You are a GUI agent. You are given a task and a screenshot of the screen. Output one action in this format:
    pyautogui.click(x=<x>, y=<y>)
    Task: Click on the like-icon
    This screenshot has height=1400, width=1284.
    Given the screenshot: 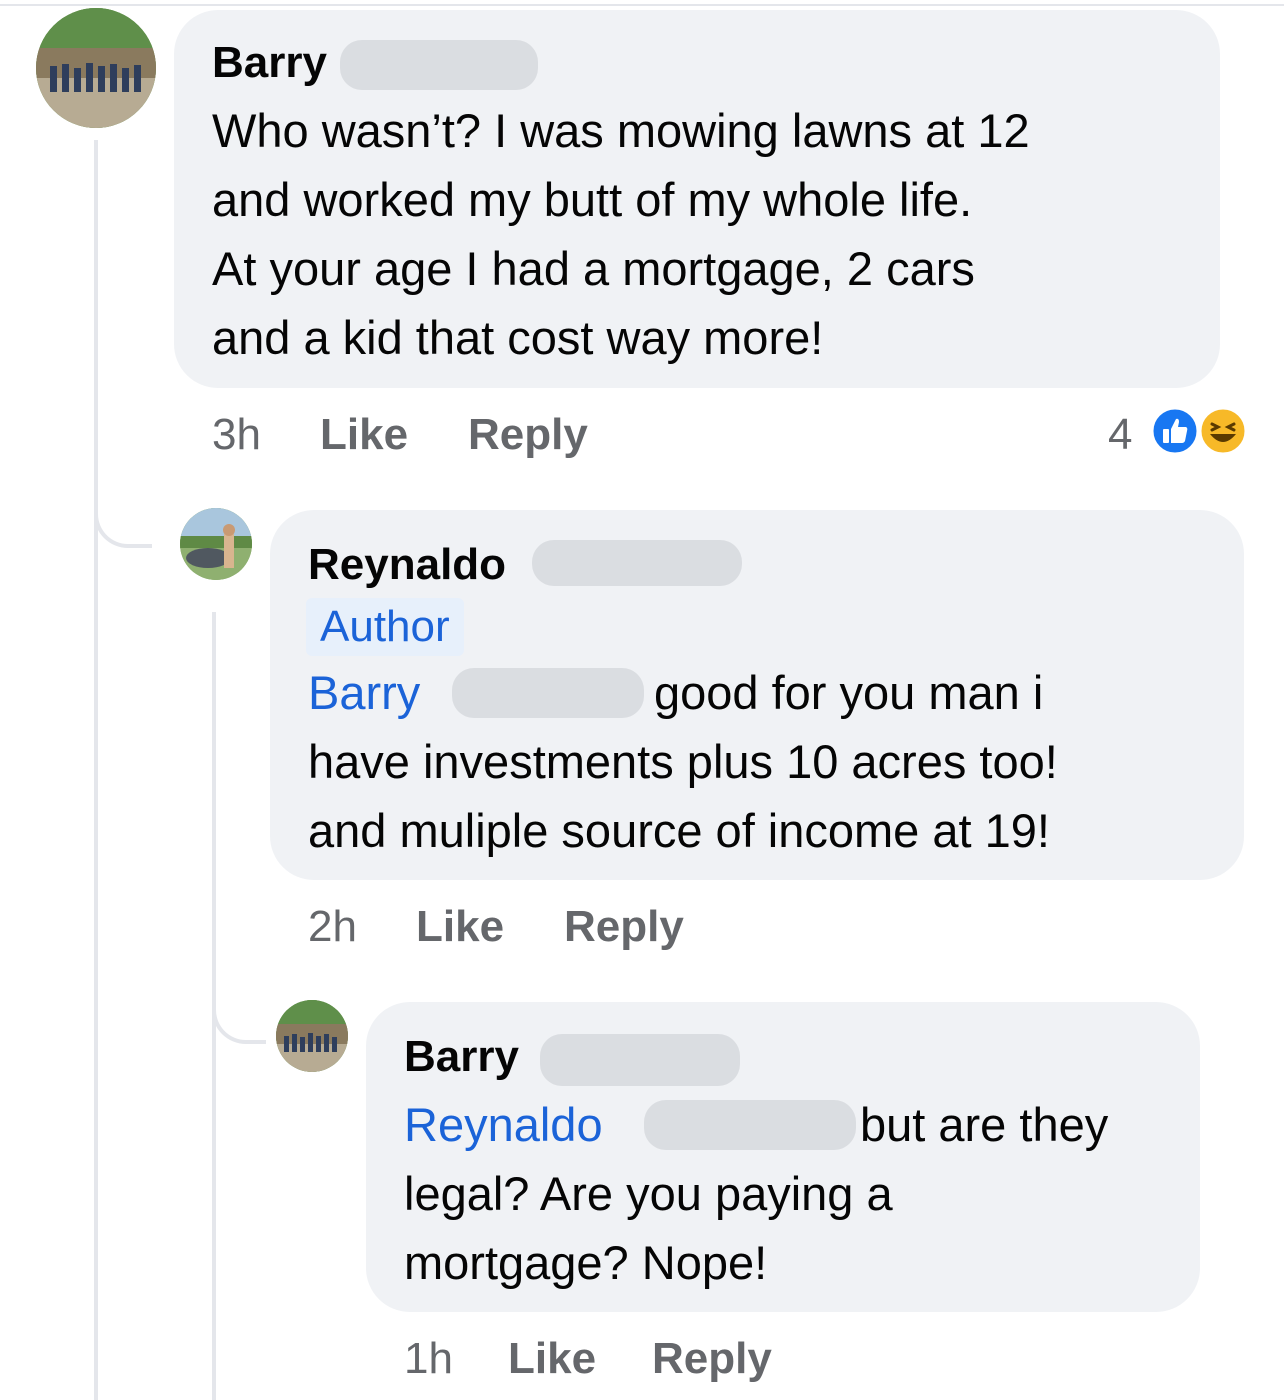 What is the action you would take?
    pyautogui.click(x=1175, y=431)
    